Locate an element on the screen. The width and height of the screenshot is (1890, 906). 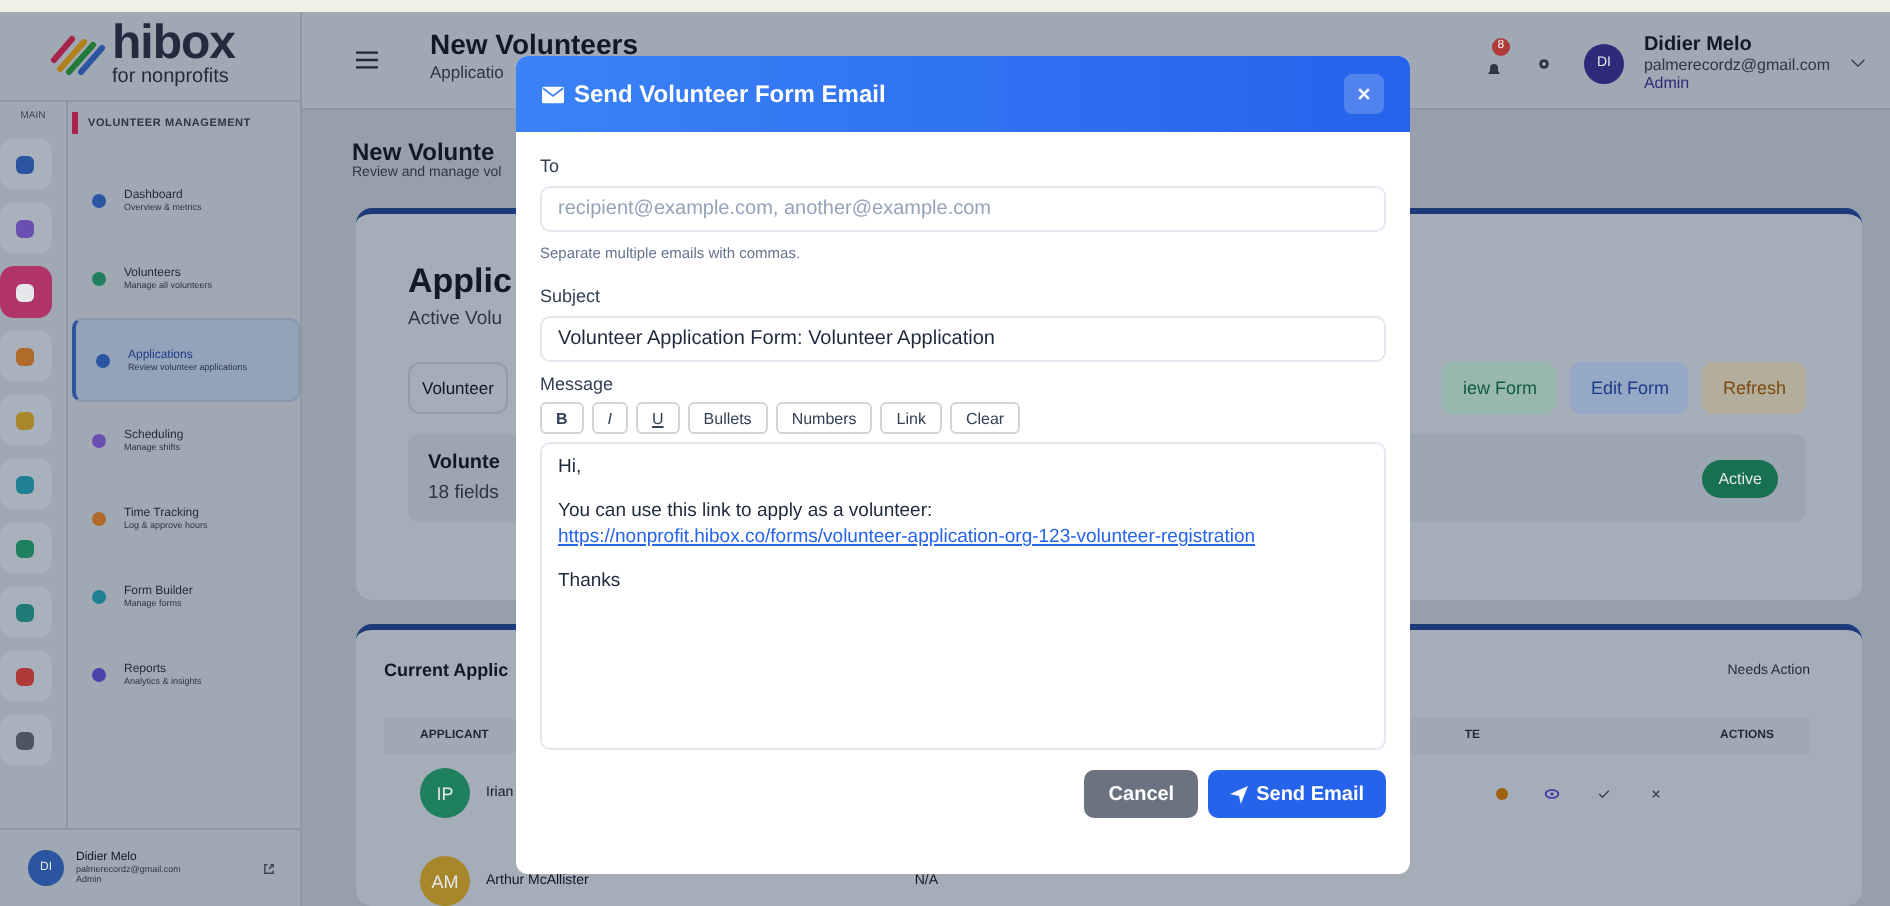
card-subtitle: Active Volu is located at coordinates (455, 319).